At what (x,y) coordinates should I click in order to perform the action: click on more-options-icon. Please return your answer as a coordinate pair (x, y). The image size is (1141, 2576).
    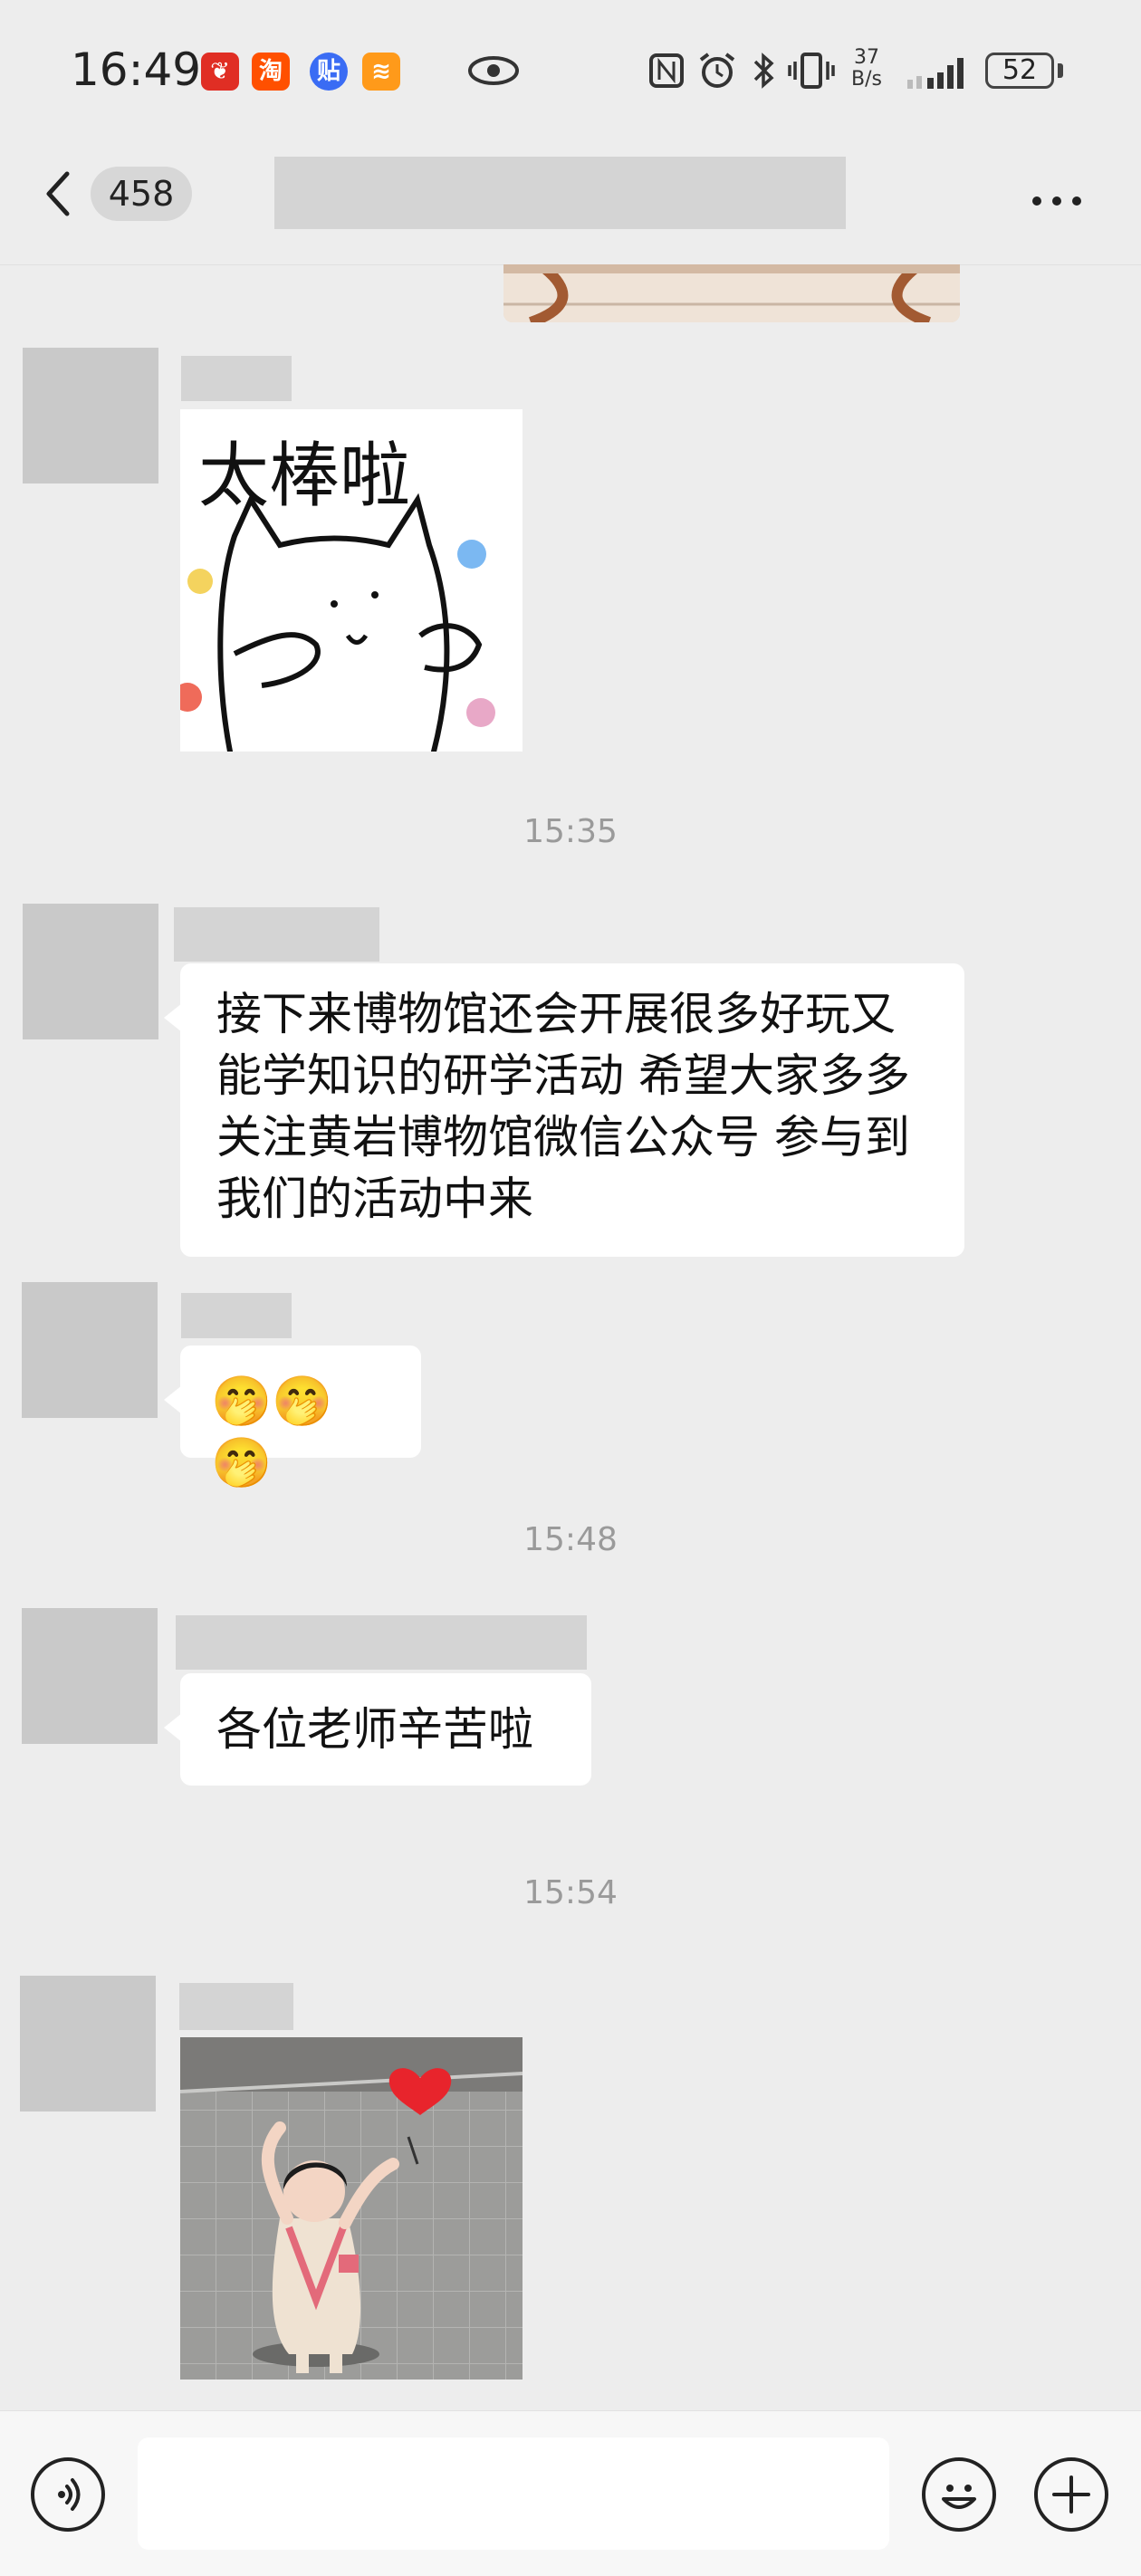
    Looking at the image, I should click on (1062, 200).